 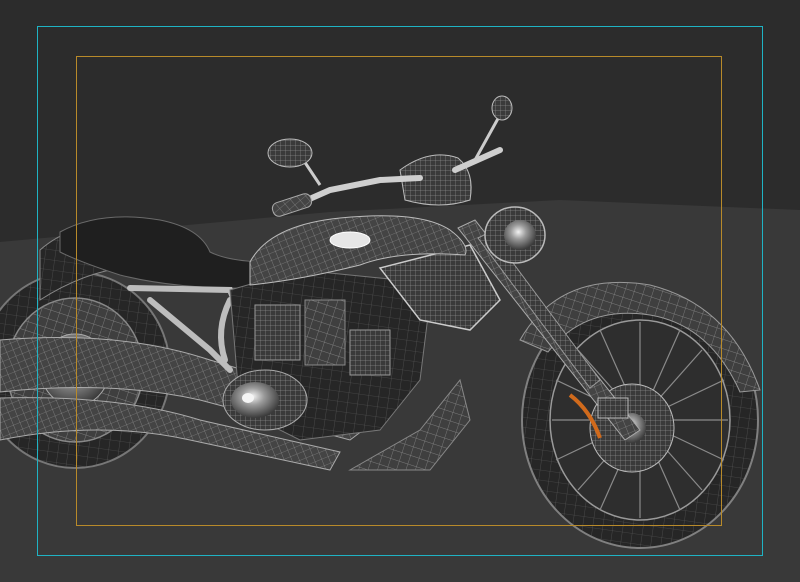 I want to click on tank-emblem, so click(x=350, y=240).